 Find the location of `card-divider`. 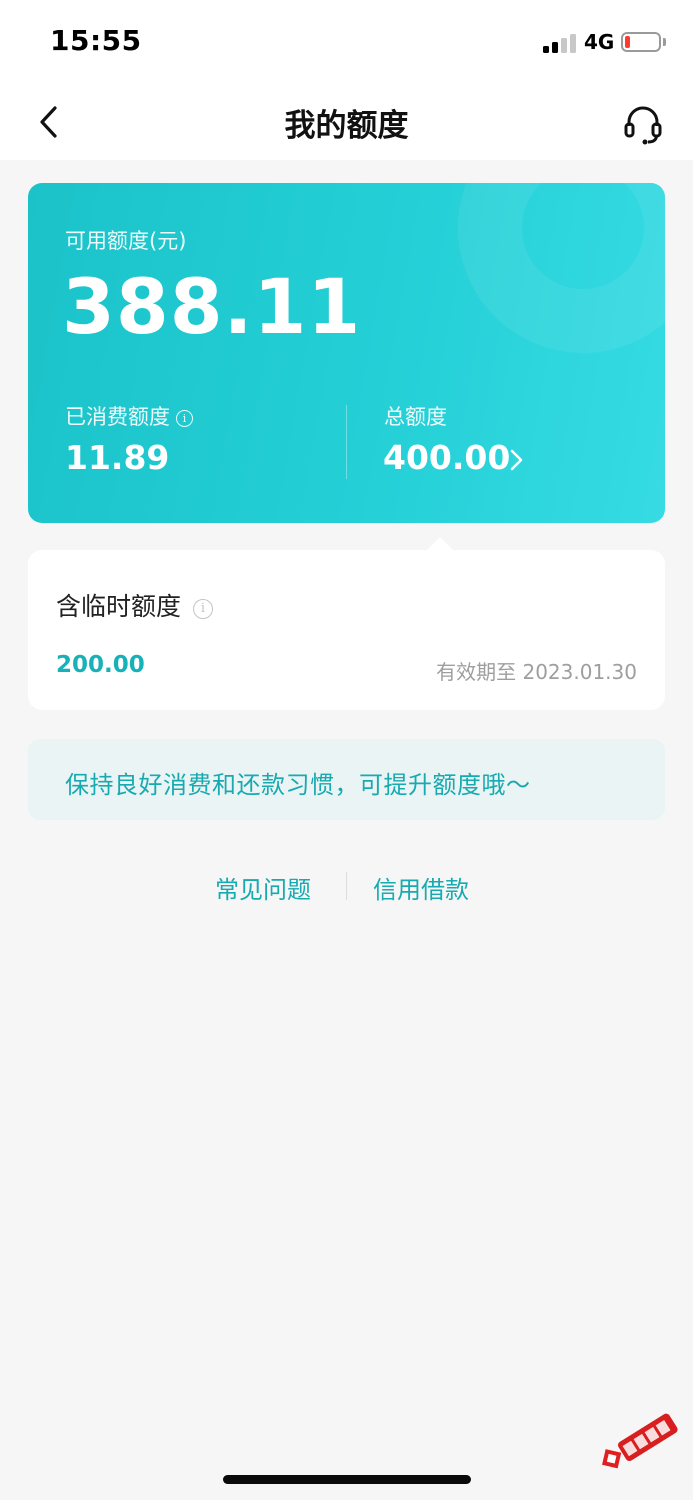

card-divider is located at coordinates (346, 442).